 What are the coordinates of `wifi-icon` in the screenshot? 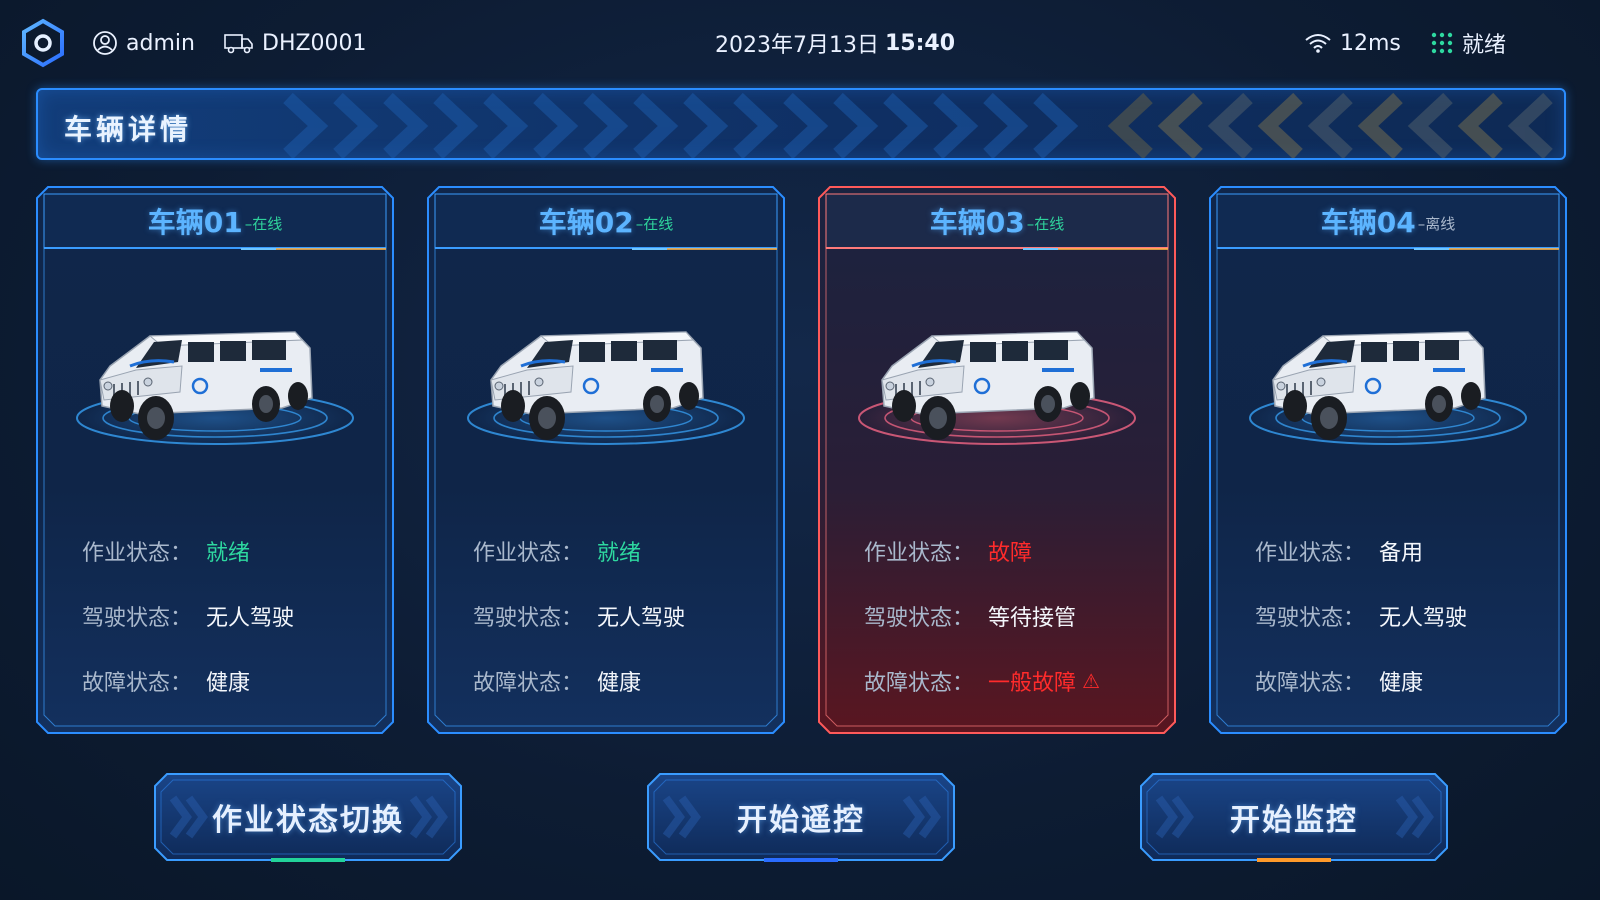 It's located at (1318, 43).